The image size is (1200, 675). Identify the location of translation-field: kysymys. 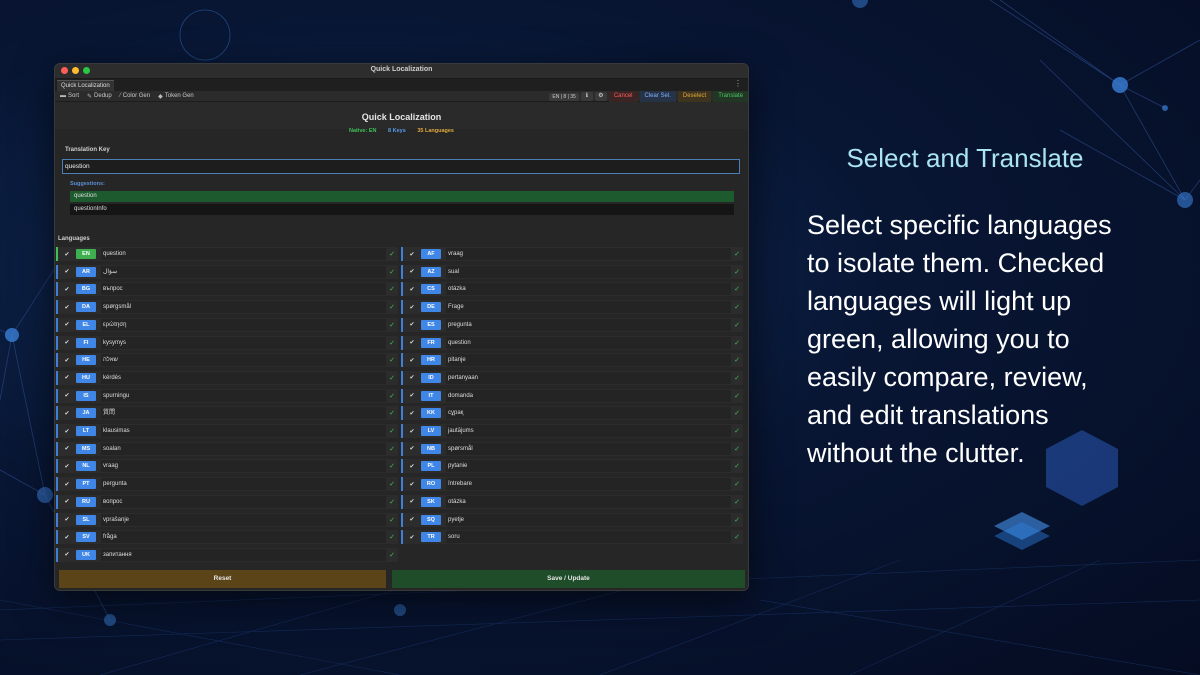
(243, 342).